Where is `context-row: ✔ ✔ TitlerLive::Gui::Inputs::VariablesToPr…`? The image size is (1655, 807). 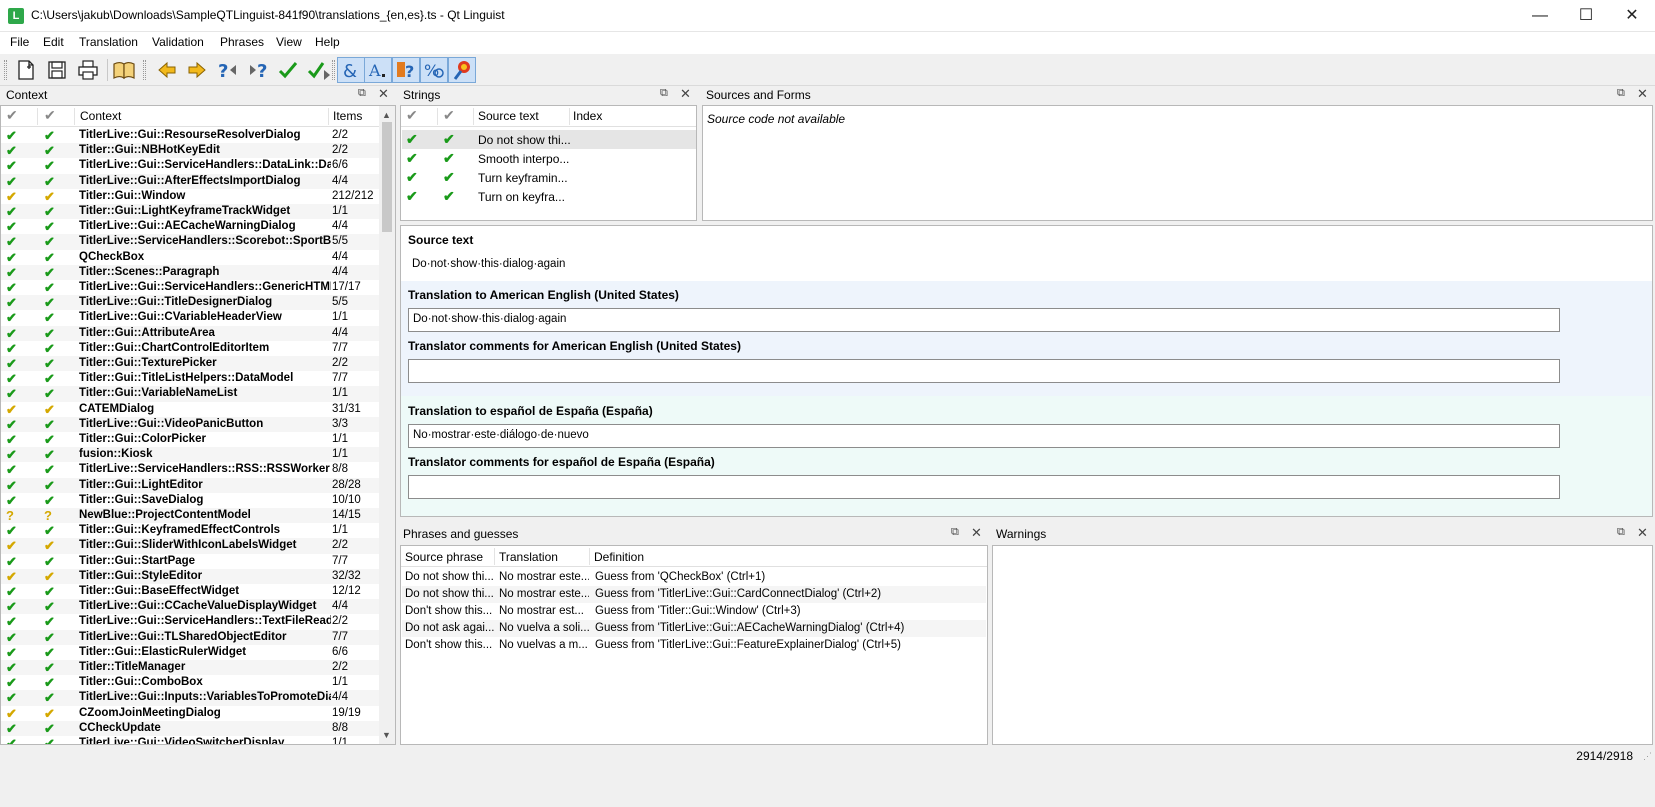
context-row: ✔ ✔ TitlerLive::Gui::Inputs::VariablesToPr… is located at coordinates (190, 698).